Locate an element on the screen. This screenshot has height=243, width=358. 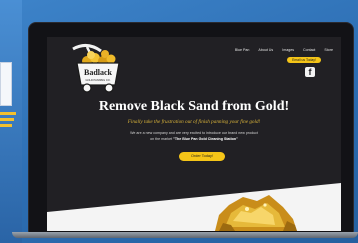
background-panel is located at coordinates (11, 121).